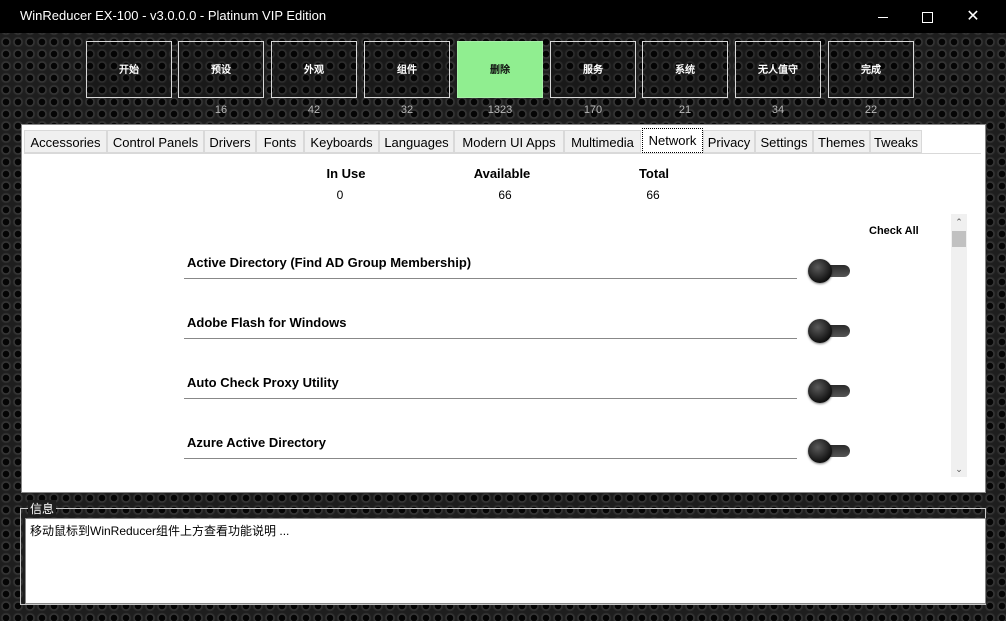  What do you see at coordinates (593, 110) in the screenshot?
I see `step-count-services: 170` at bounding box center [593, 110].